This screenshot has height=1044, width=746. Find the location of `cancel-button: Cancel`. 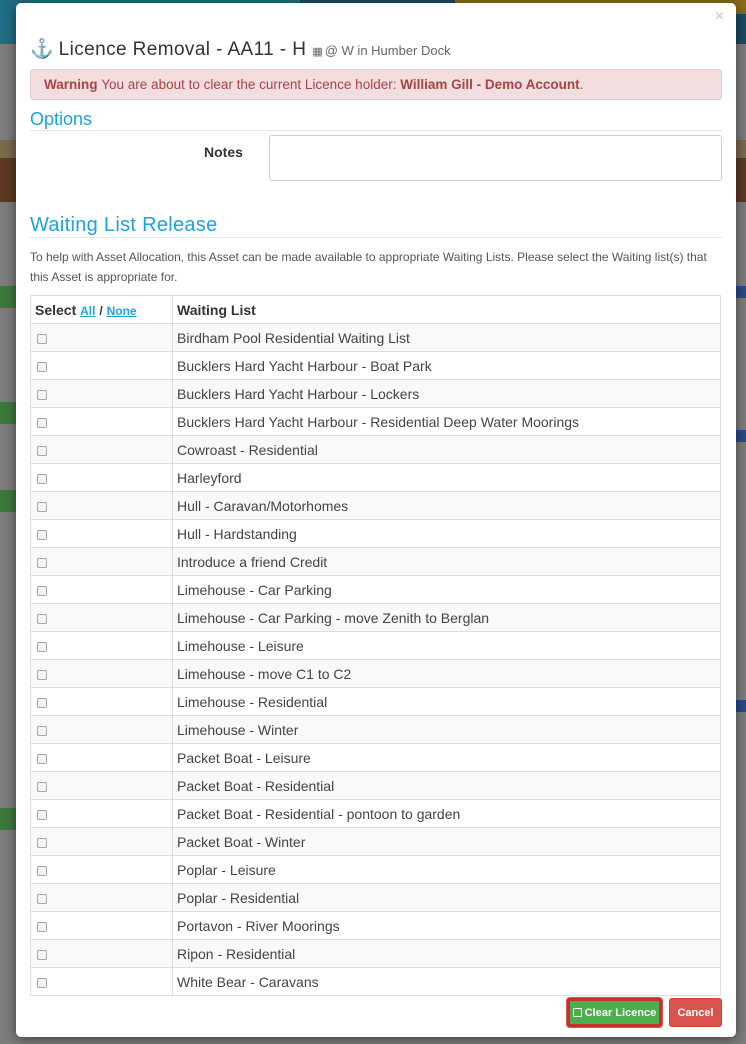

cancel-button: Cancel is located at coordinates (695, 1012).